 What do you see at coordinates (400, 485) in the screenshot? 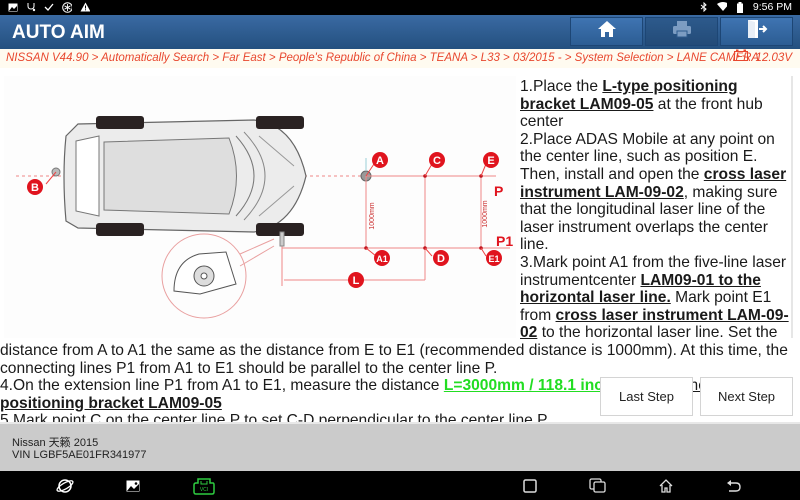
I see `system-nav-bar: VCI` at bounding box center [400, 485].